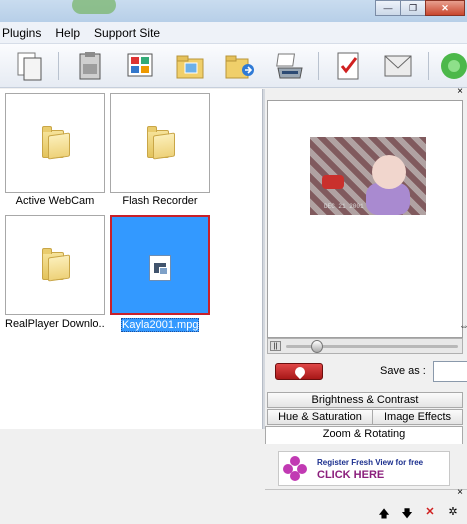 The height and width of the screenshot is (524, 467). What do you see at coordinates (160, 201) in the screenshot?
I see `thumbnail-caption: Flash Recorder` at bounding box center [160, 201].